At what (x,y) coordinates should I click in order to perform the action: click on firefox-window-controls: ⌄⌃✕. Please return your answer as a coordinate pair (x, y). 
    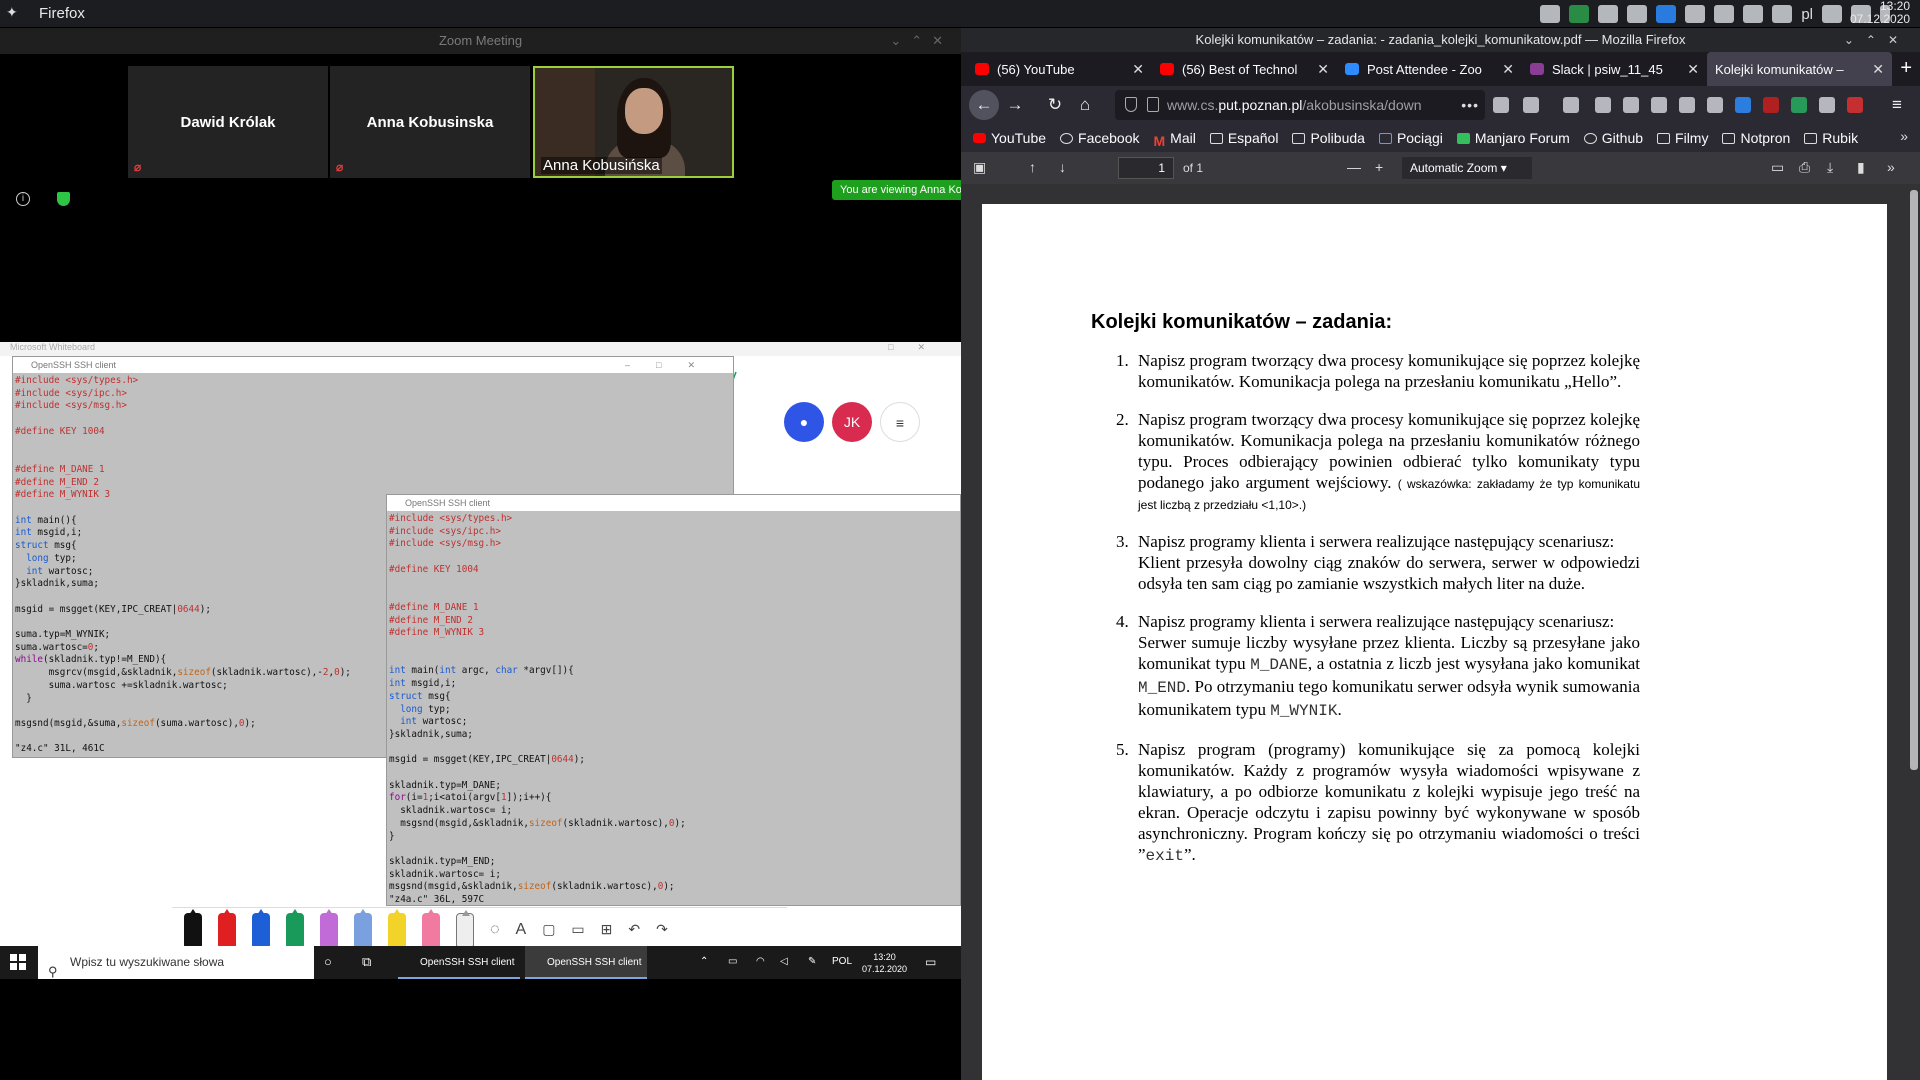
    Looking at the image, I should click on (1877, 40).